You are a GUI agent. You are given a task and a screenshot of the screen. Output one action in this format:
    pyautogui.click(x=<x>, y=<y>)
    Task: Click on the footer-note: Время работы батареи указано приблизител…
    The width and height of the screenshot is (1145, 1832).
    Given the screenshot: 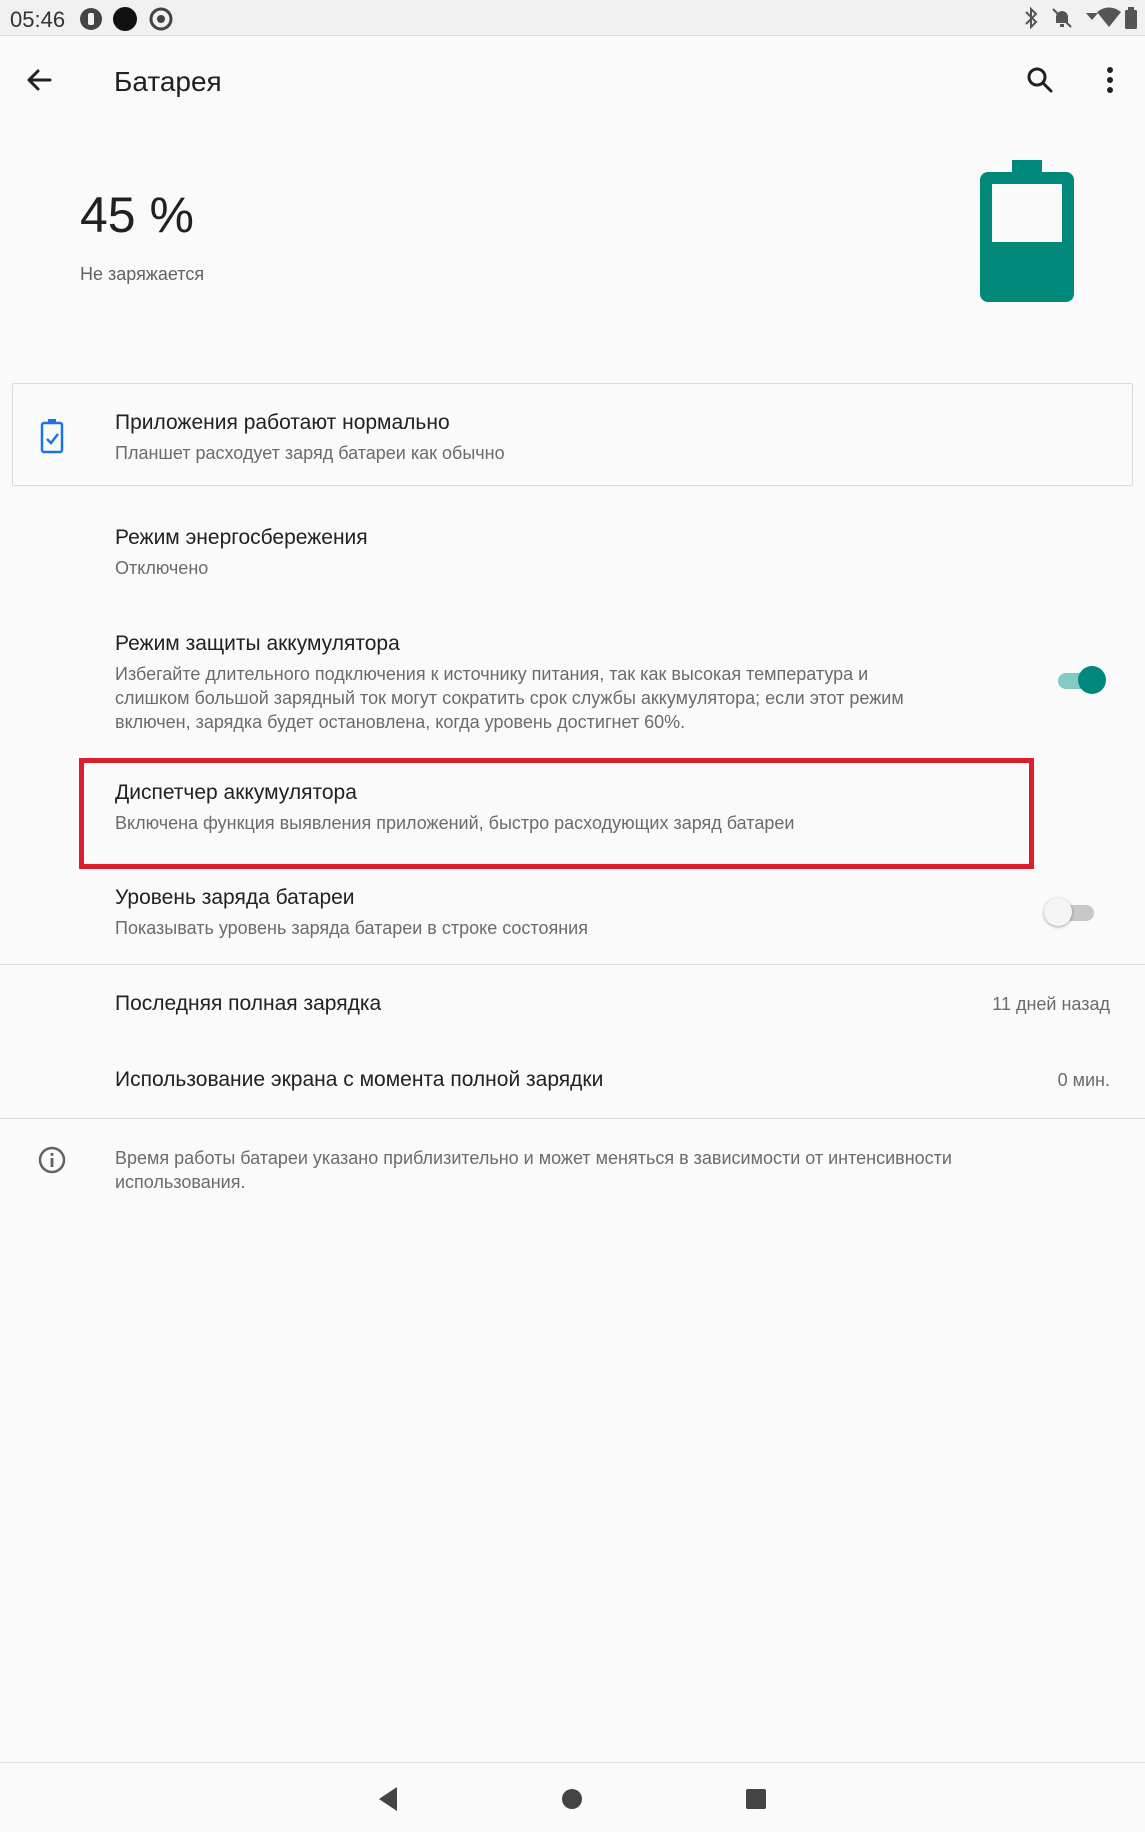 What is the action you would take?
    pyautogui.click(x=572, y=1170)
    